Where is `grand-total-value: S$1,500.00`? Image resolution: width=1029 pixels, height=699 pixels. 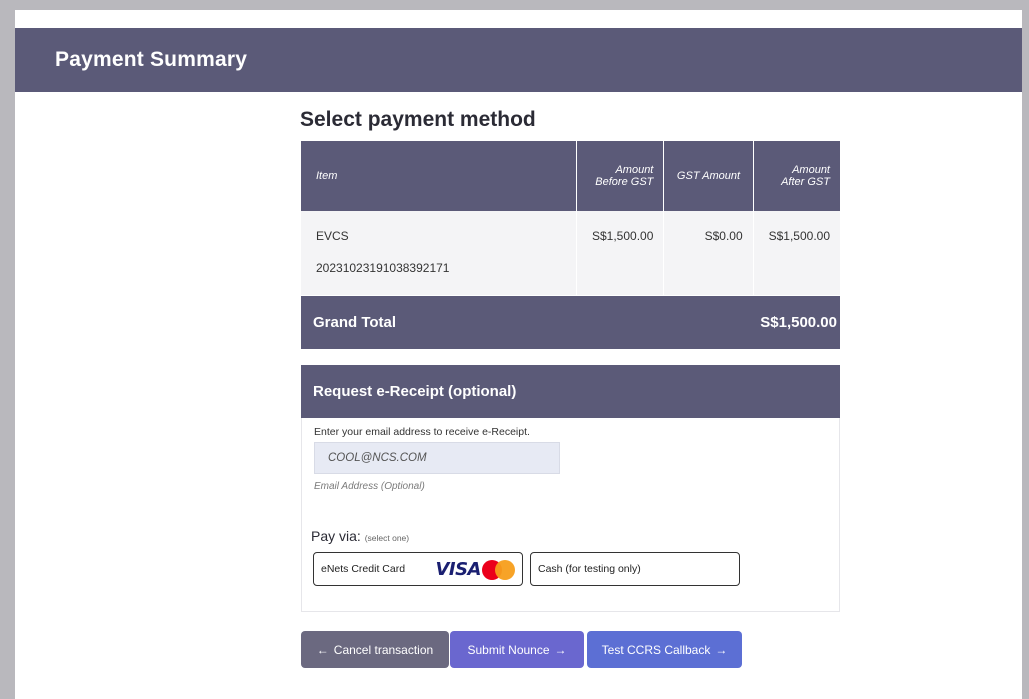 grand-total-value: S$1,500.00 is located at coordinates (798, 322).